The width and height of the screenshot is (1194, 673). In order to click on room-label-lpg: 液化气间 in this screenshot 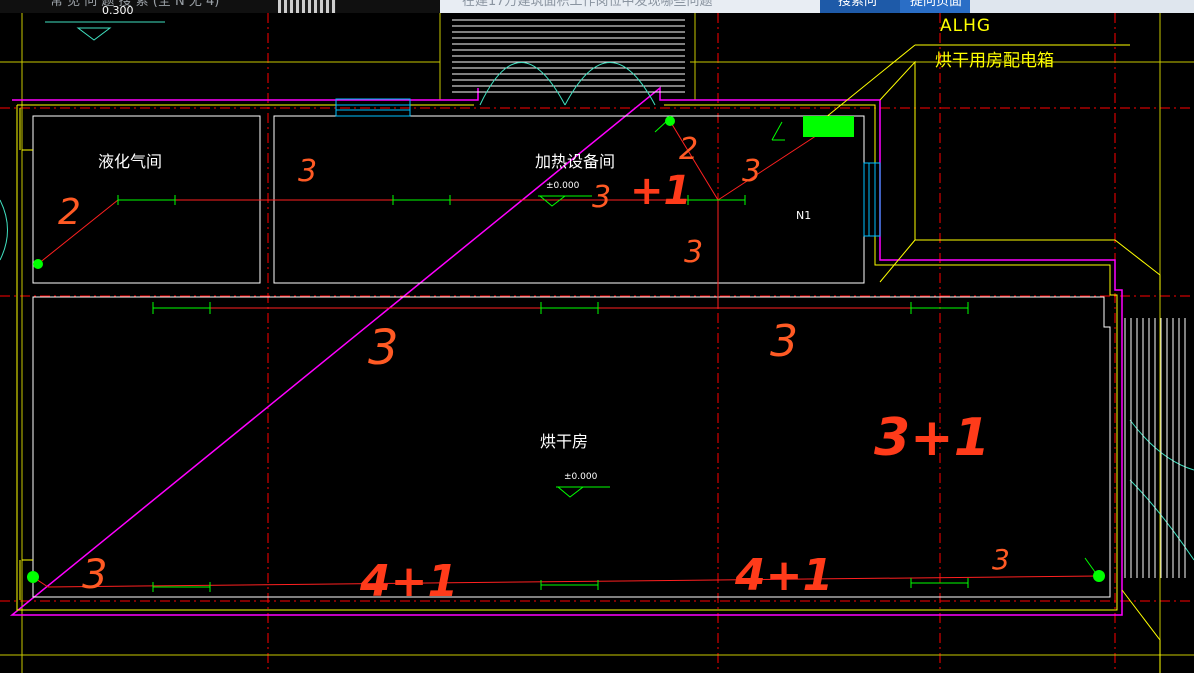, I will do `click(130, 161)`.